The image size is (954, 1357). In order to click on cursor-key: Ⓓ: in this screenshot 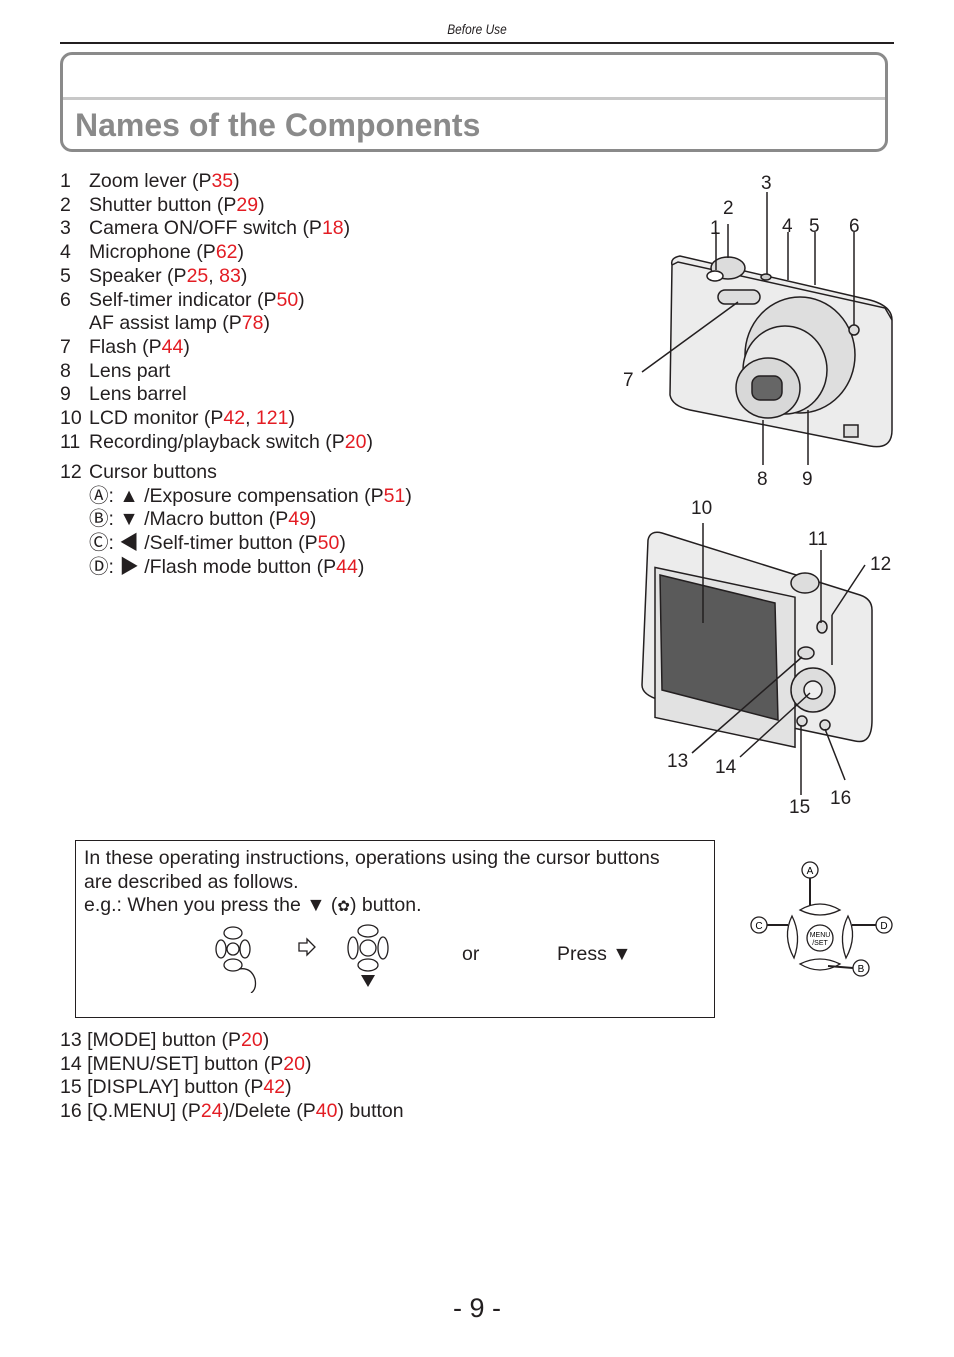, I will do `click(104, 566)`.